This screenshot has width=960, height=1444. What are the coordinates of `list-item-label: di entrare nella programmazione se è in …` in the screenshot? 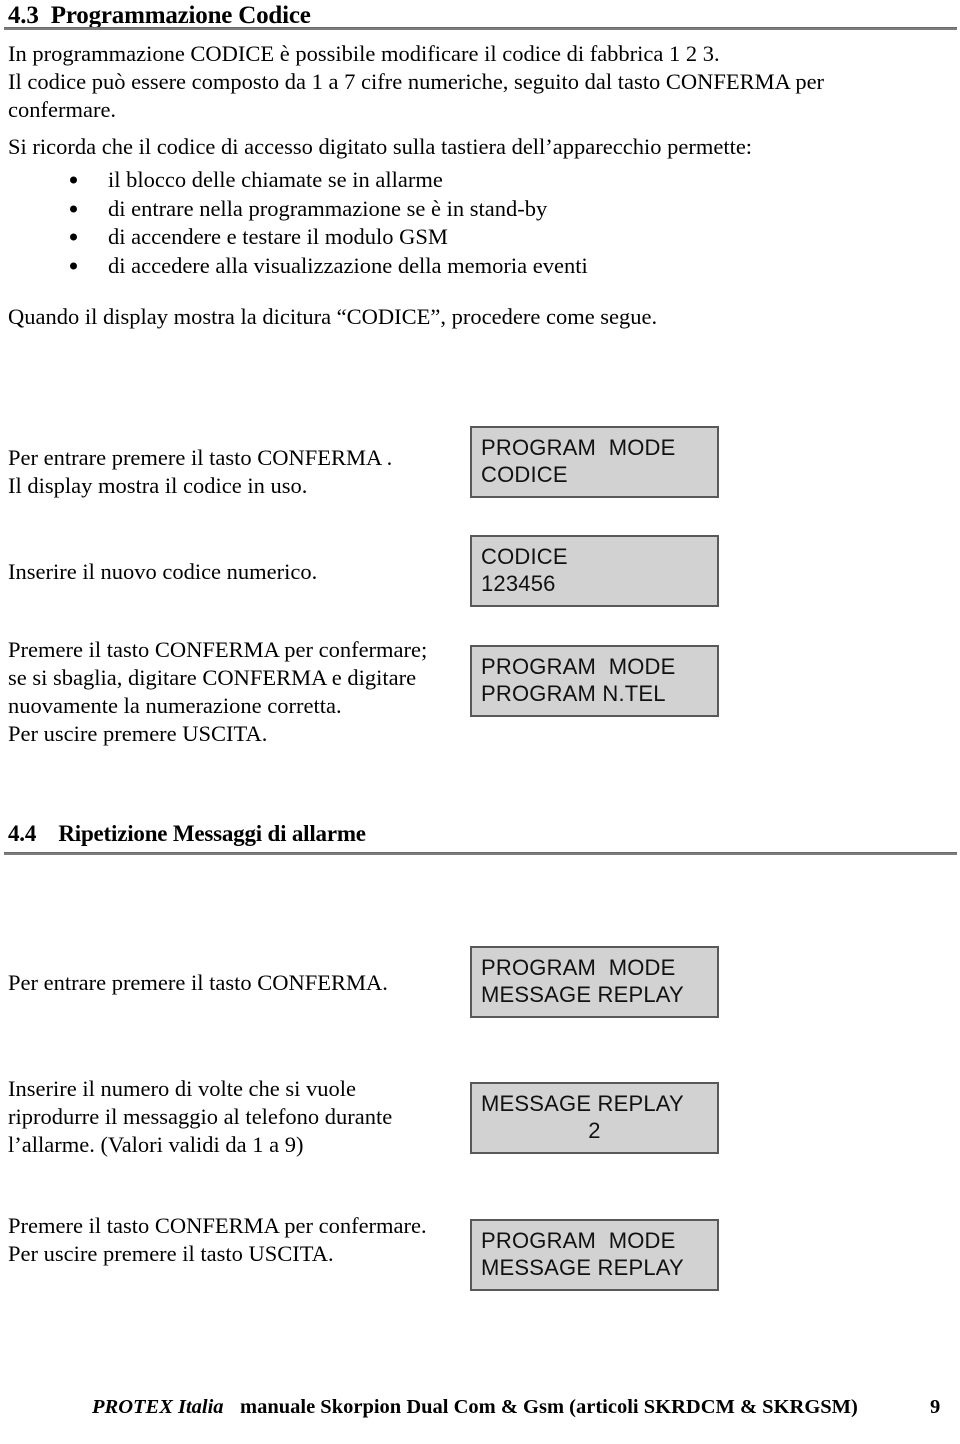 It's located at (328, 208).